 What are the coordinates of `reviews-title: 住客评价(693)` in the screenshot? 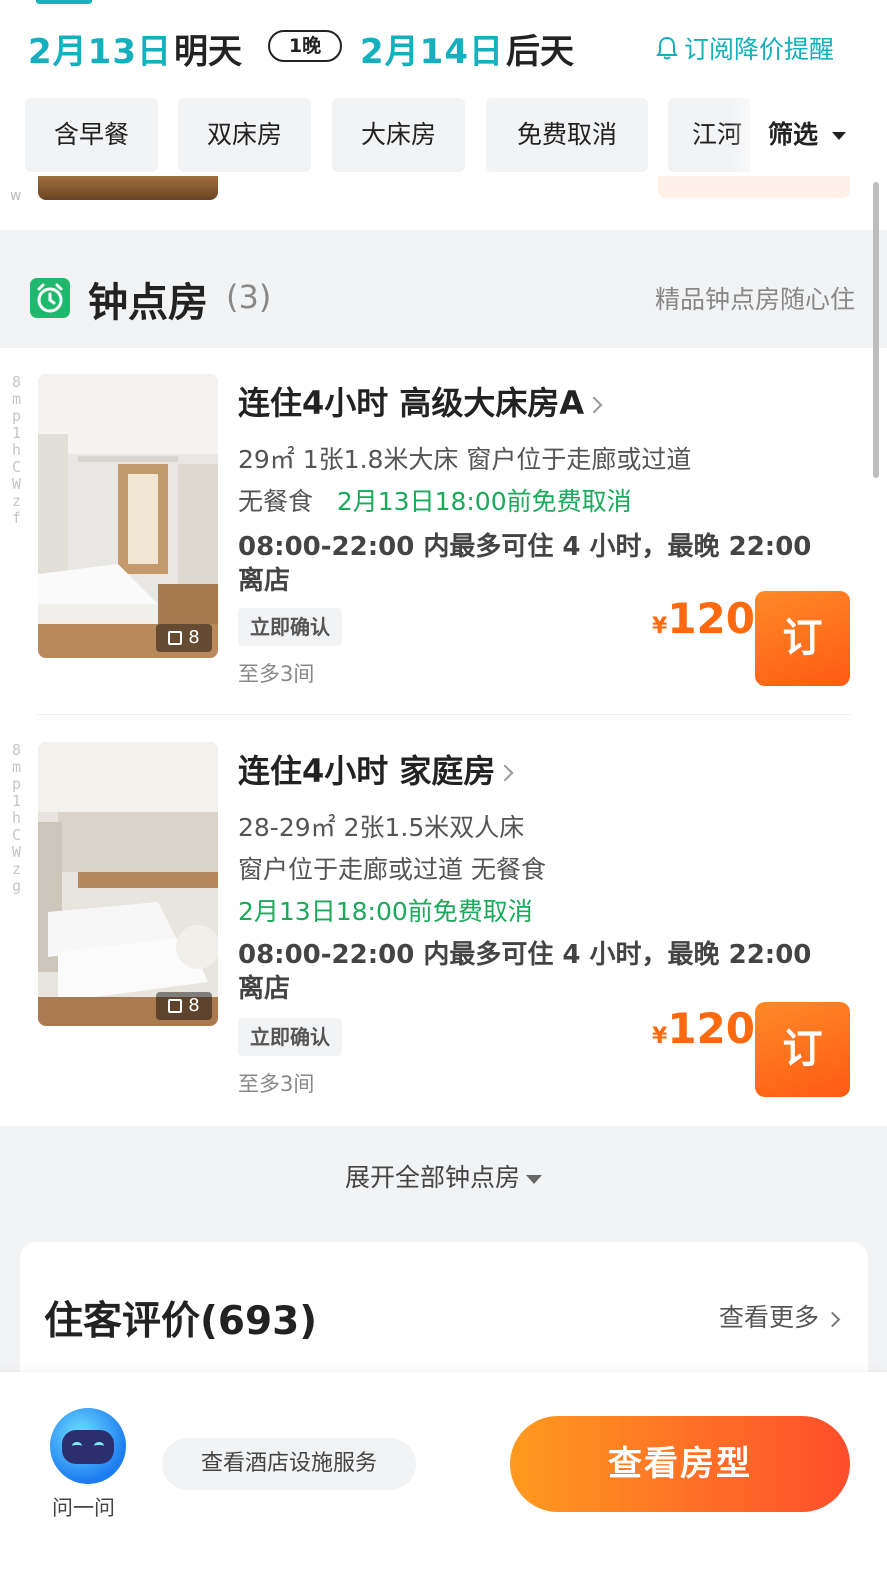 It's located at (181, 1321).